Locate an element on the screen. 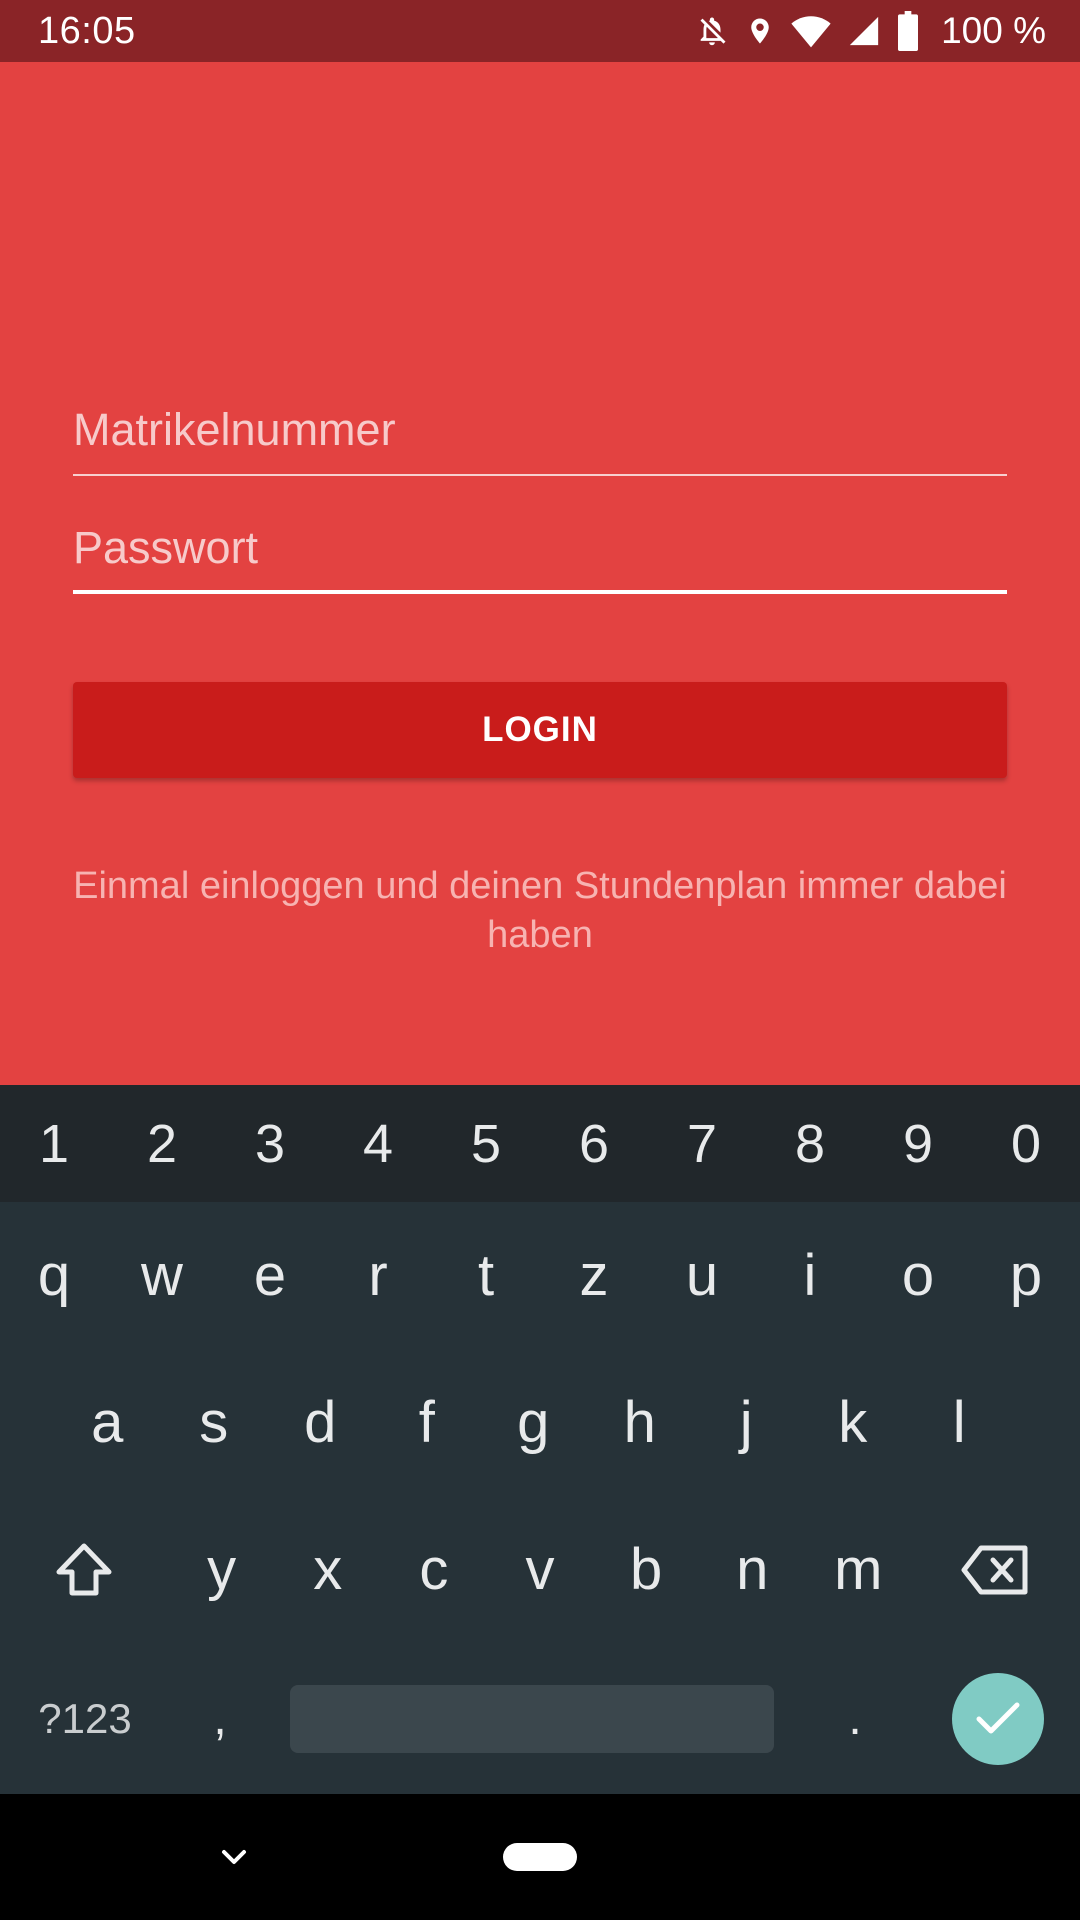  password-field is located at coordinates (540, 556).